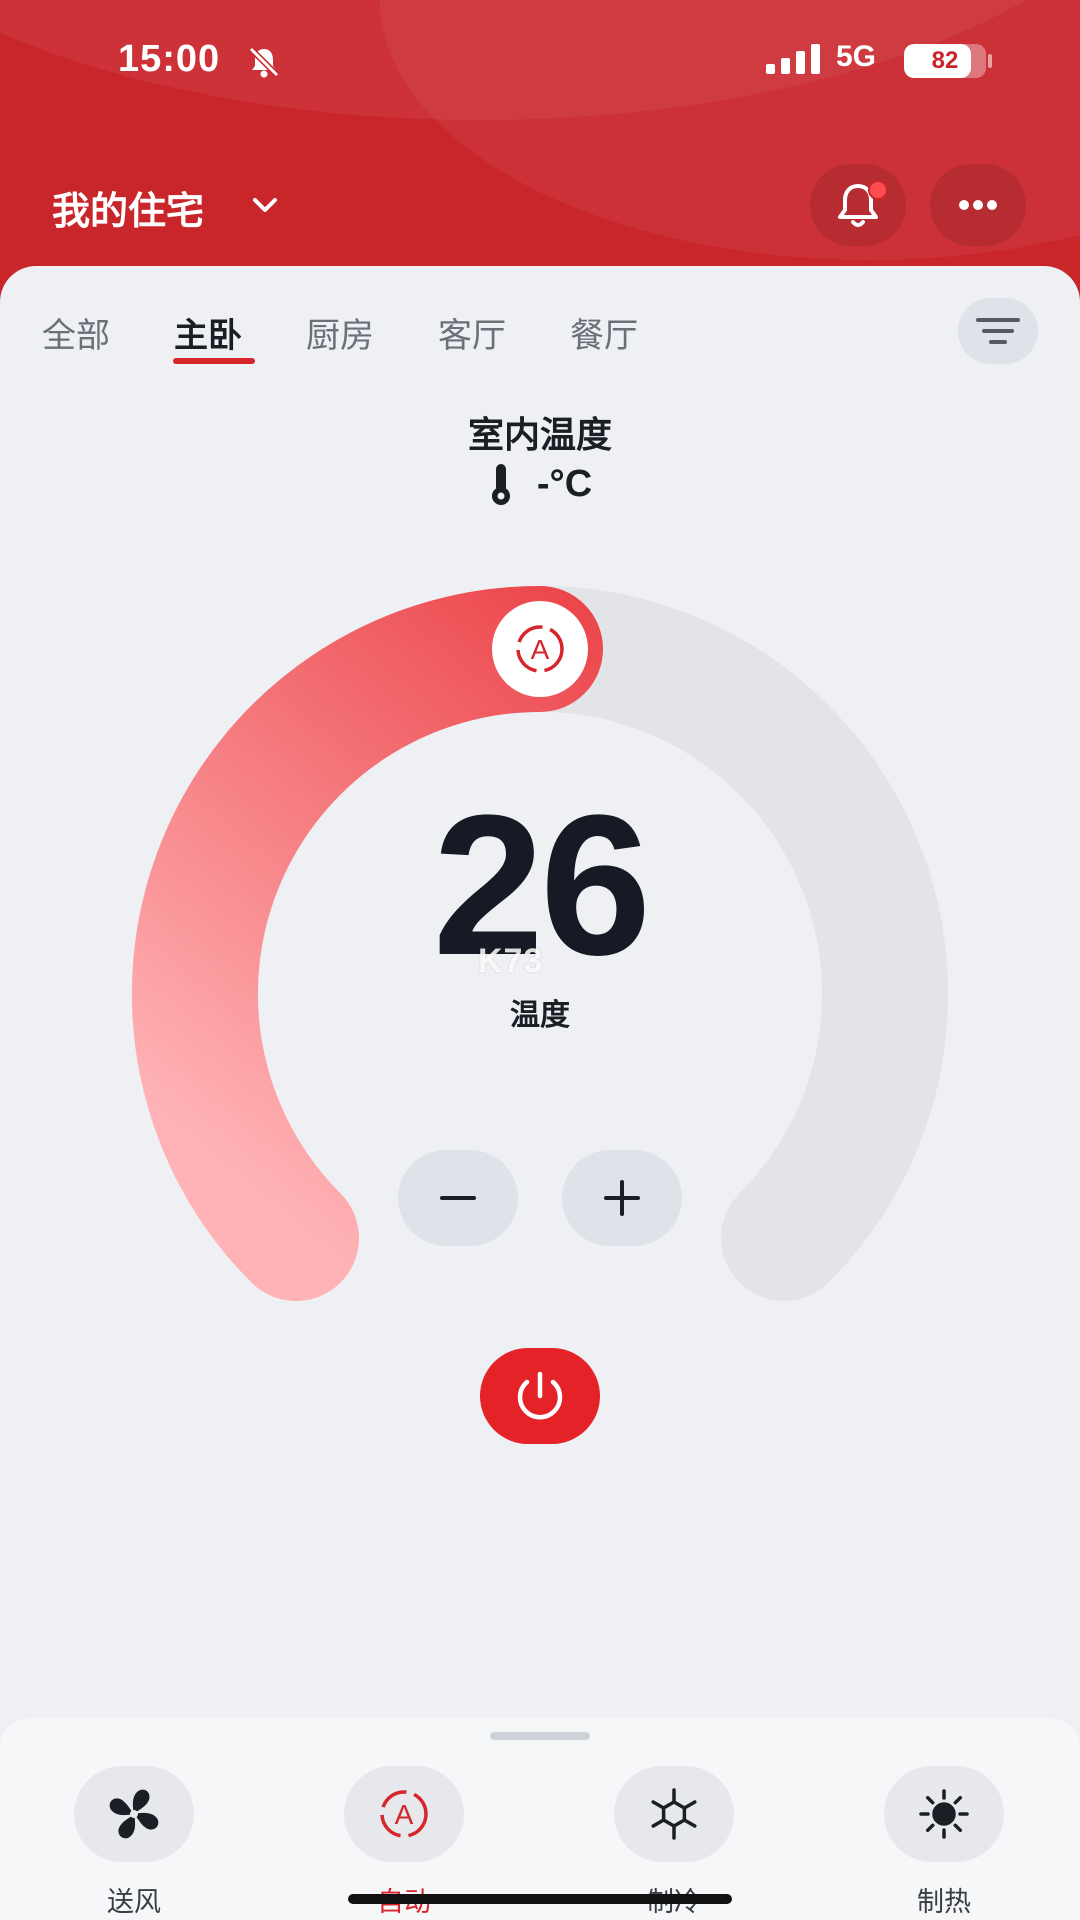 This screenshot has width=1080, height=1920. I want to click on mode-auto-button: A, so click(404, 1814).